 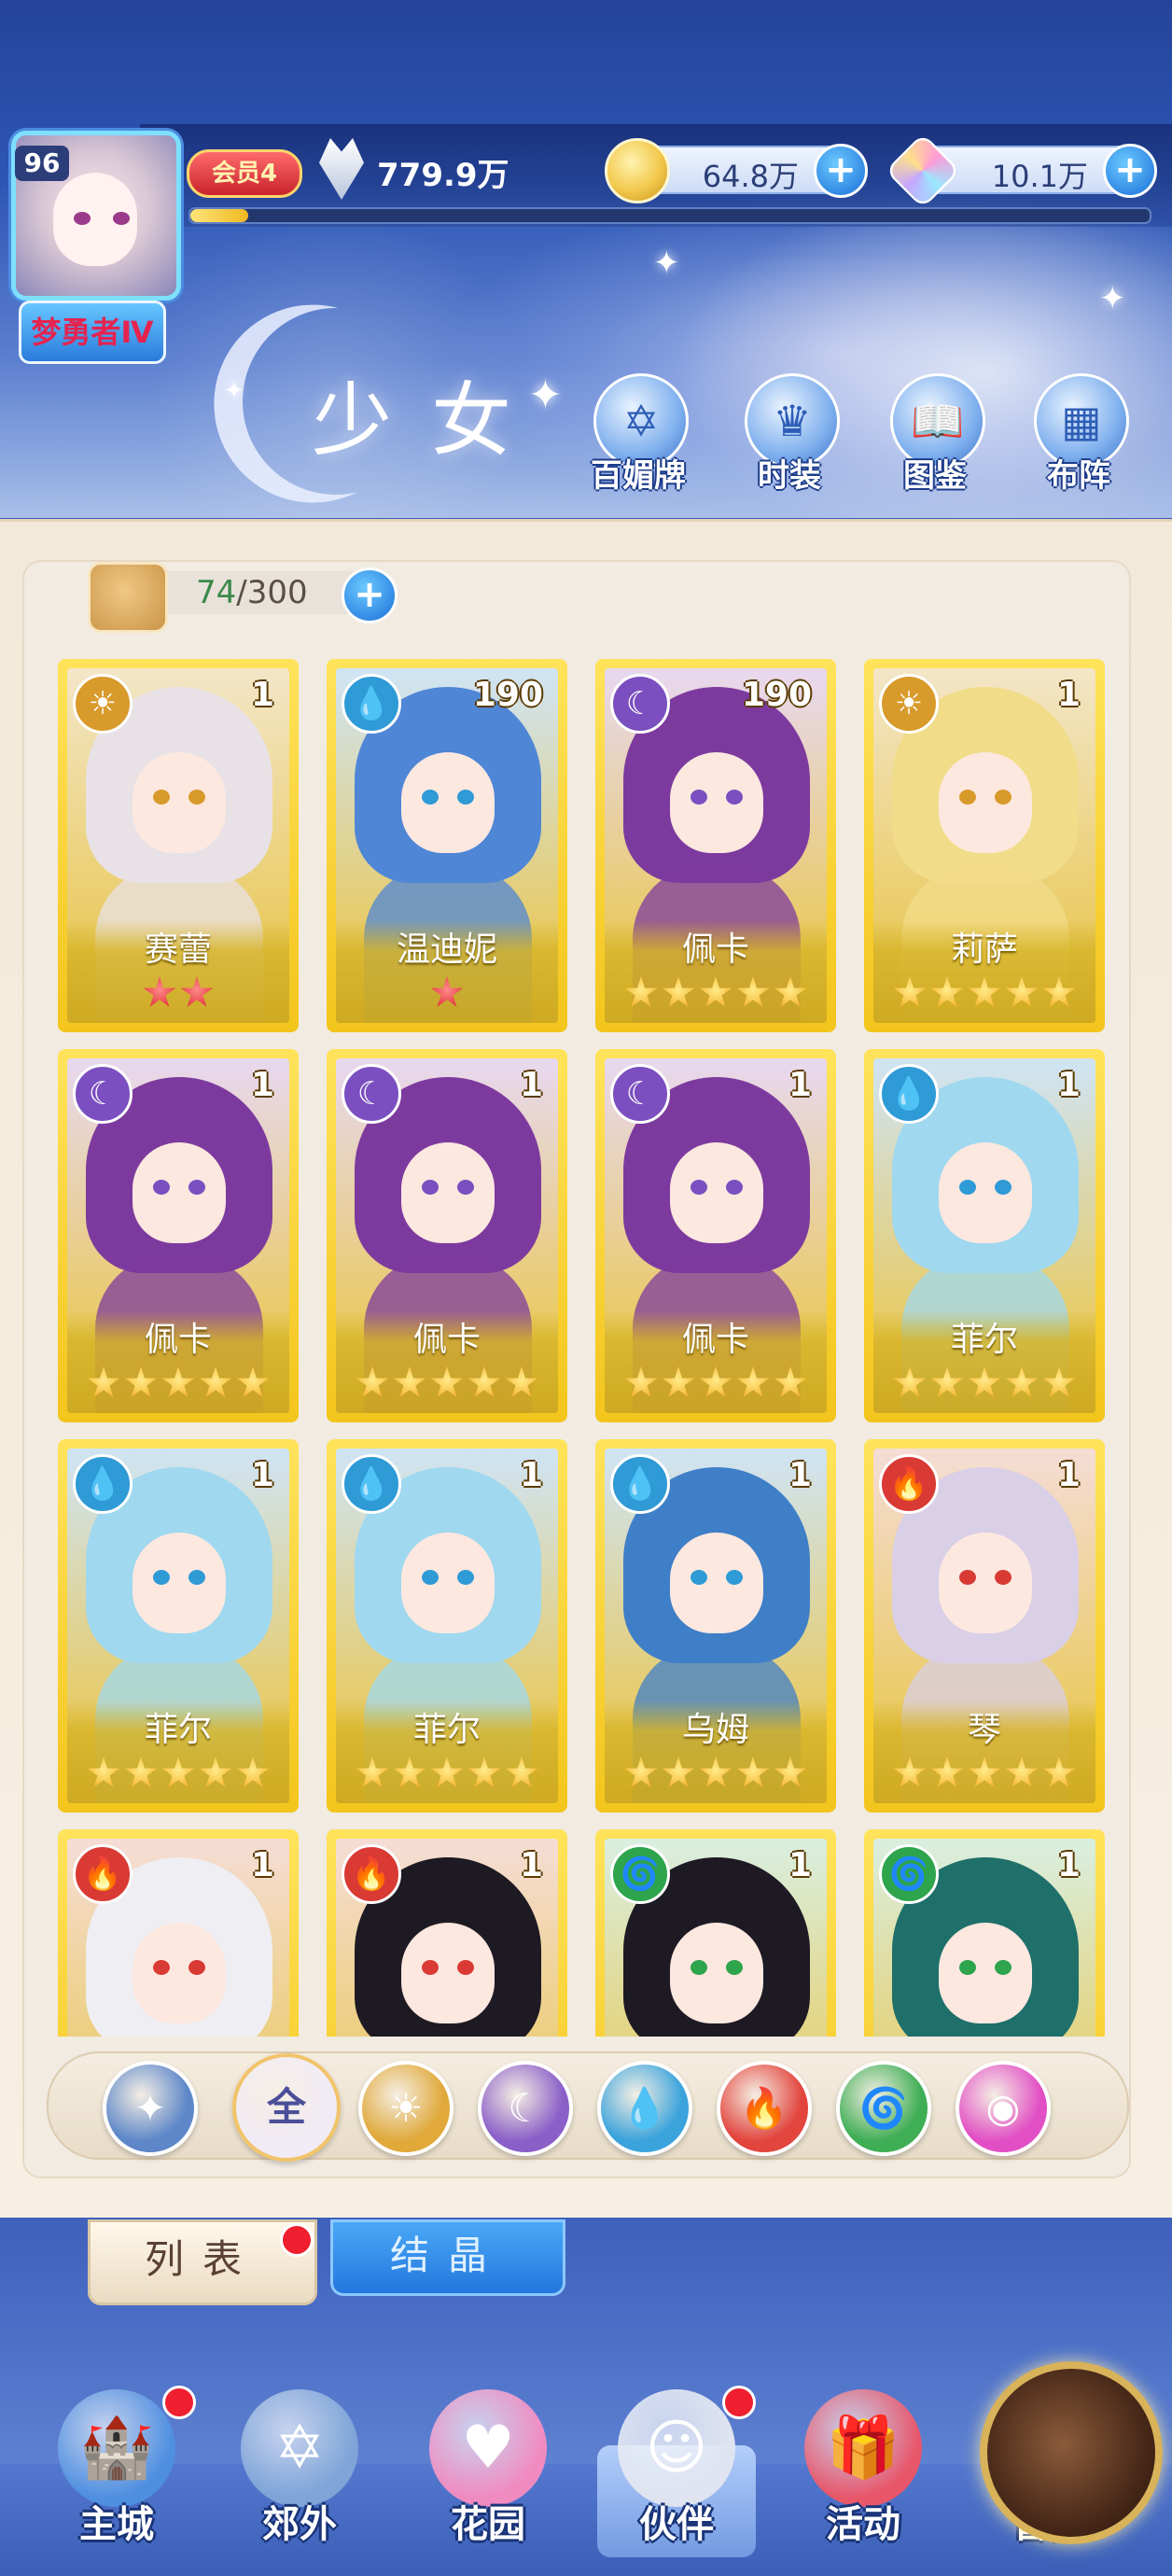 I want to click on filter-star-button: ◉, so click(x=1003, y=2108).